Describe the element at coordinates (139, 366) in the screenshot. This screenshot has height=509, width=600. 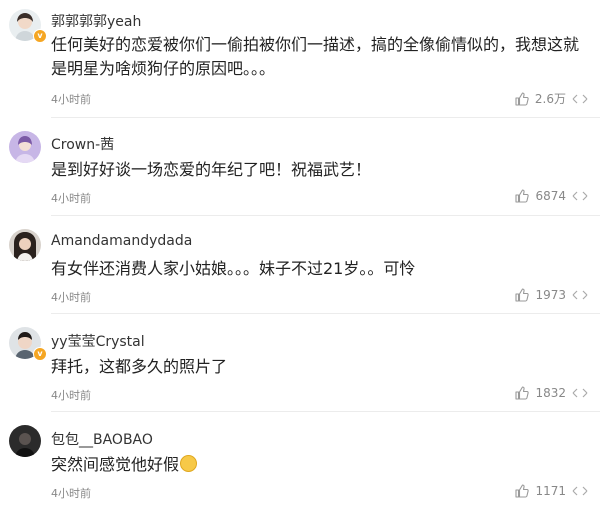
I see `comment-text: 拜托，这都多久的照片了` at that location.